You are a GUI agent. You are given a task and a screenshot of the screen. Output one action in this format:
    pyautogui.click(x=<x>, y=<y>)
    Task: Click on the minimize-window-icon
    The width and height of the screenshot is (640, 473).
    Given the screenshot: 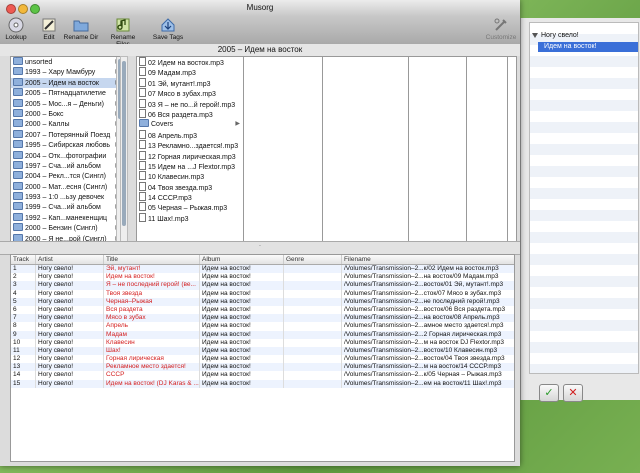 What is the action you would take?
    pyautogui.click(x=23, y=9)
    